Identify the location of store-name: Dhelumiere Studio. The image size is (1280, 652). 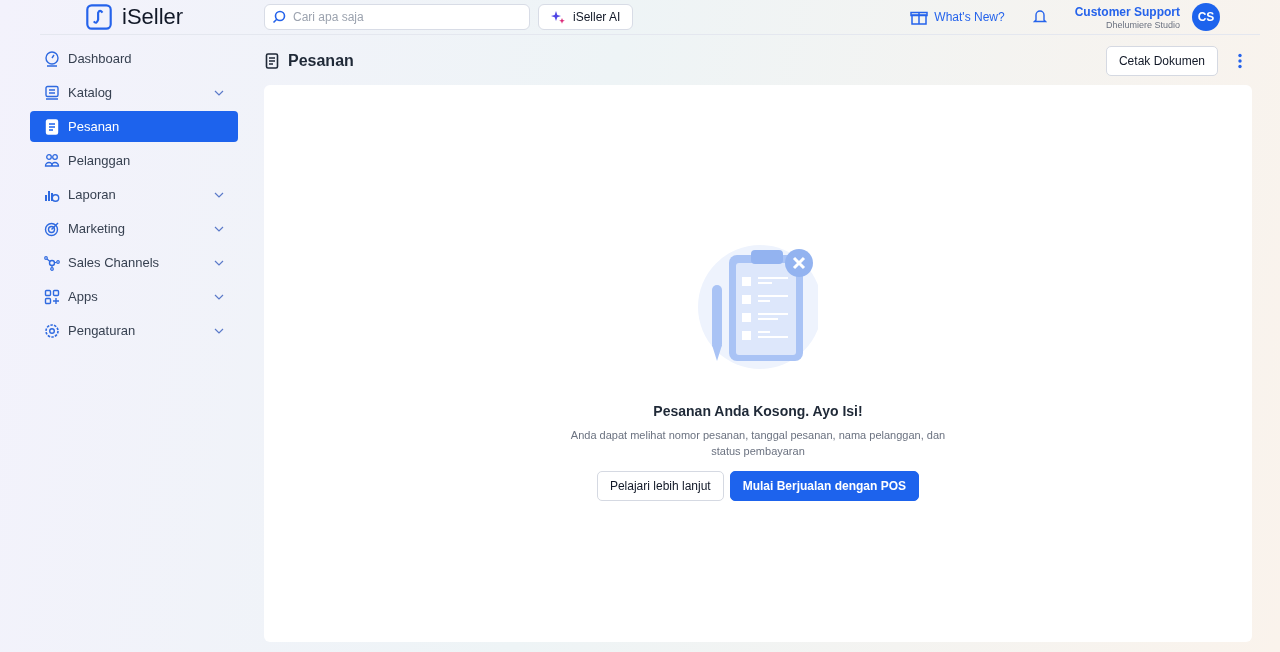
(1142, 24).